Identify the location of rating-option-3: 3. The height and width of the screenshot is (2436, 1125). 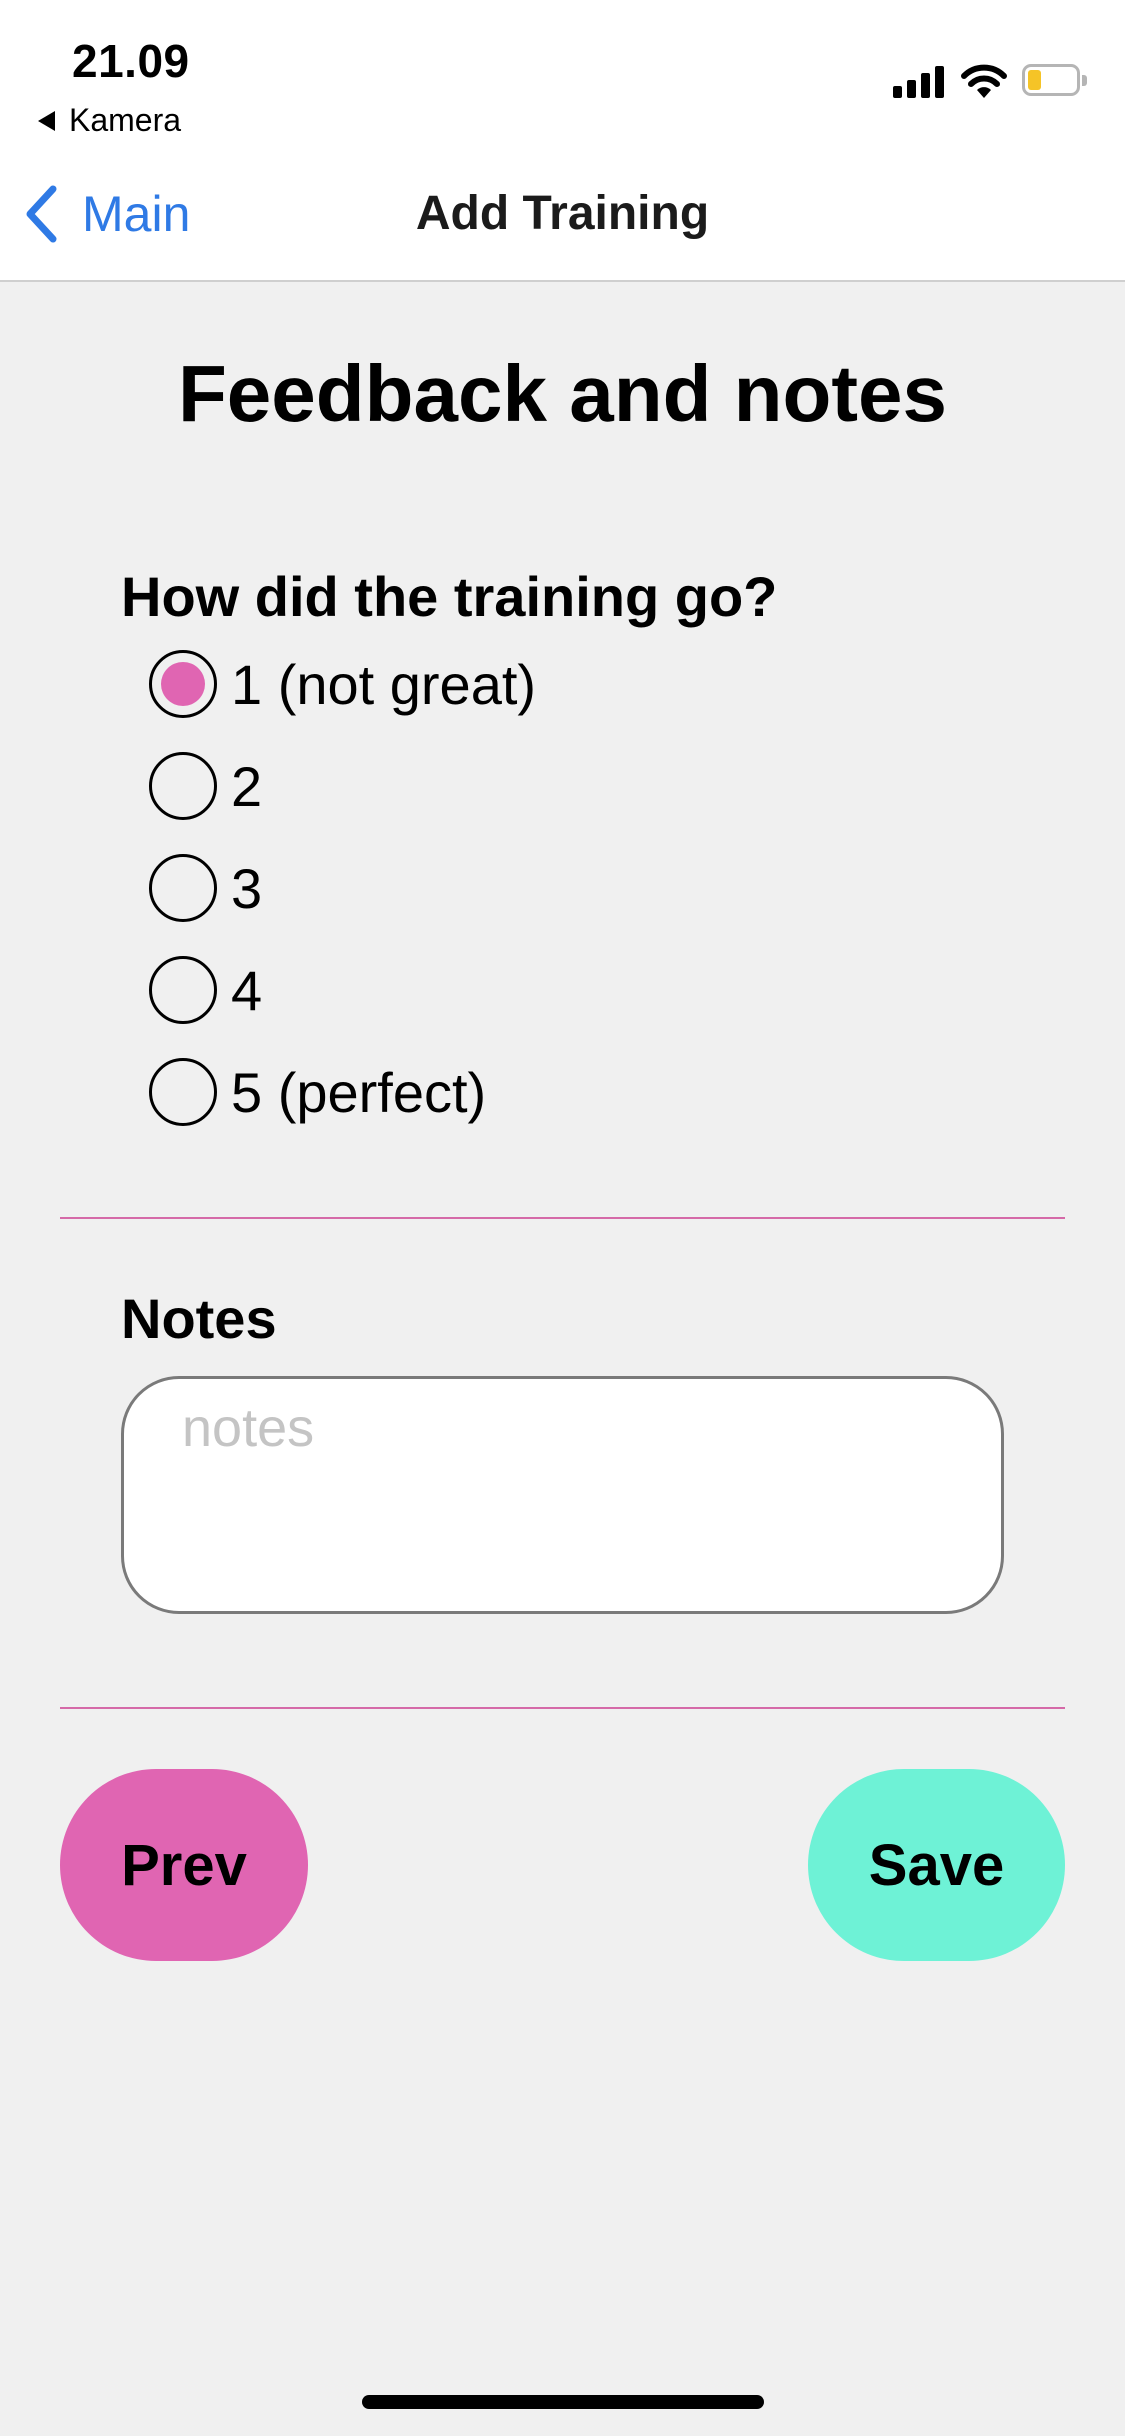
(342, 888).